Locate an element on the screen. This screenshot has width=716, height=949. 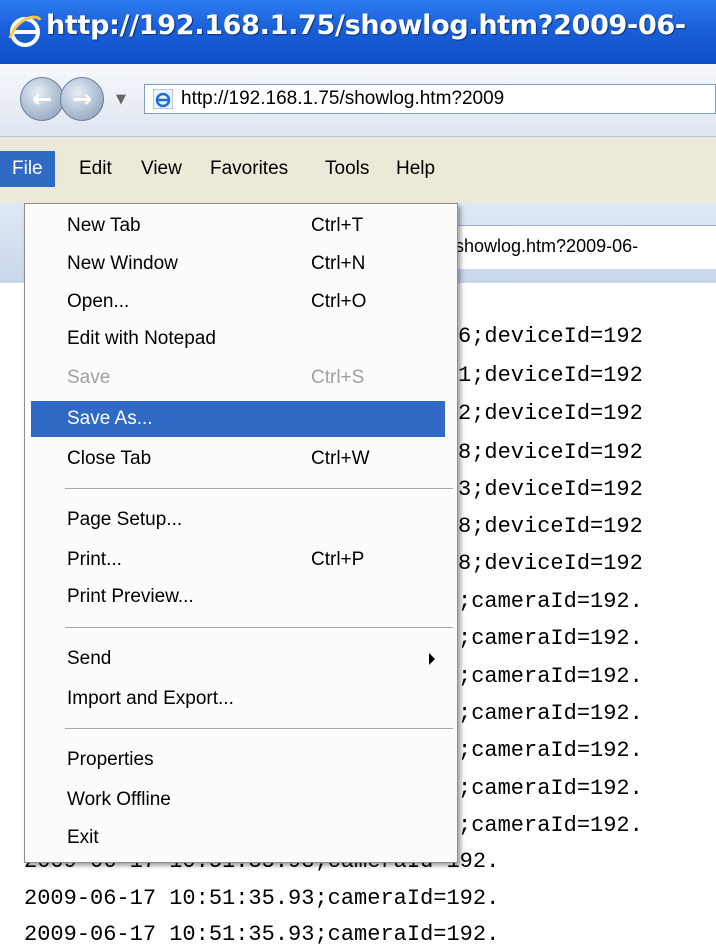
menu-favorites: Favorites is located at coordinates (249, 169).